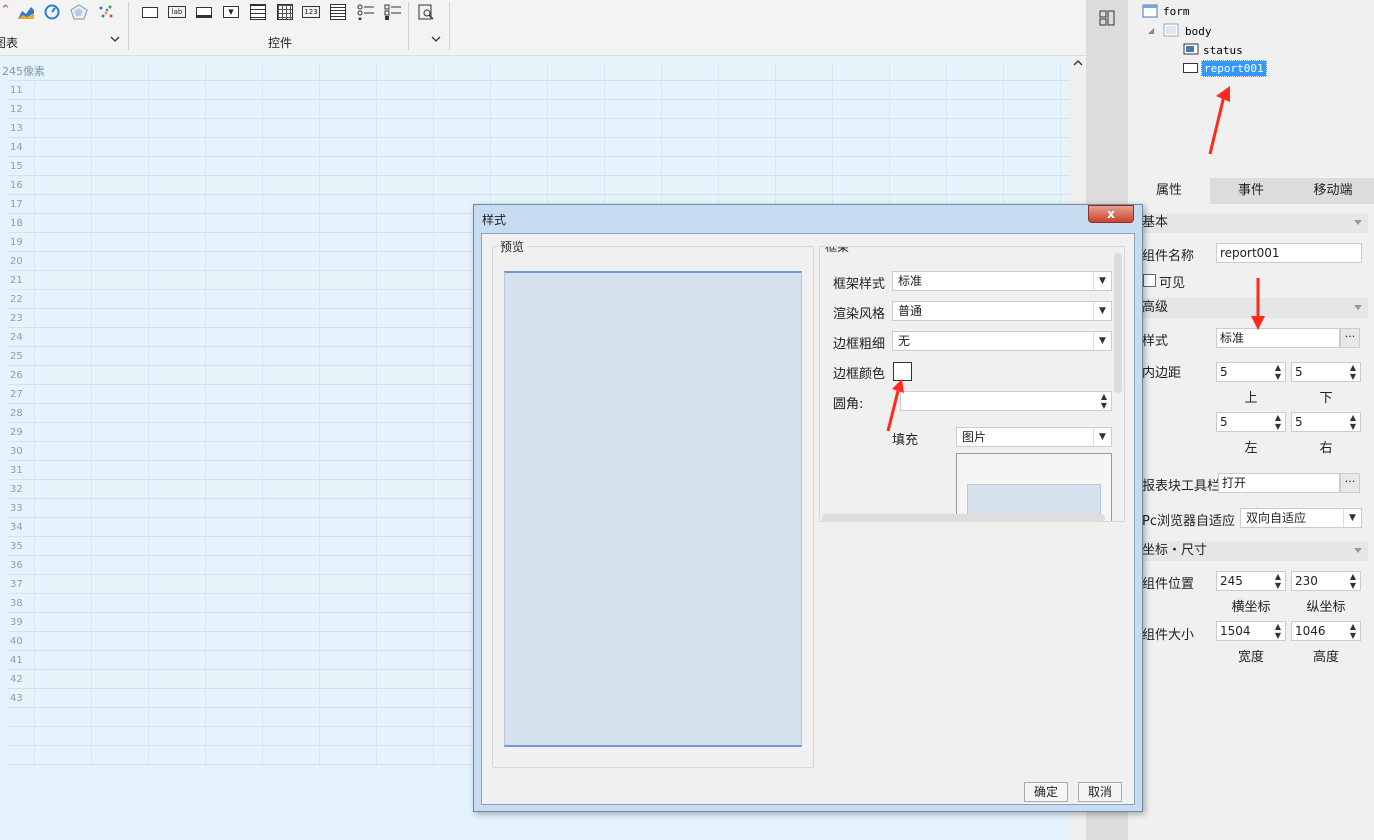 The width and height of the screenshot is (1374, 840). I want to click on position-x-input: 245 ▲ ▼, so click(1251, 581).